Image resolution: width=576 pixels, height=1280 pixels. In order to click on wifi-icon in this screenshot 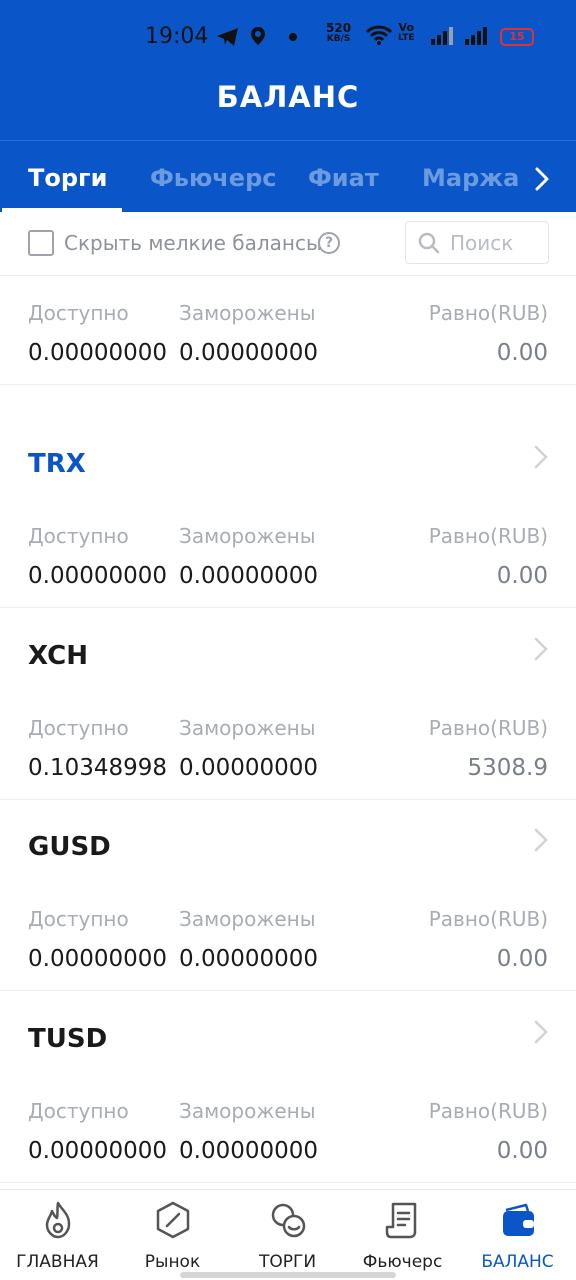, I will do `click(379, 35)`.